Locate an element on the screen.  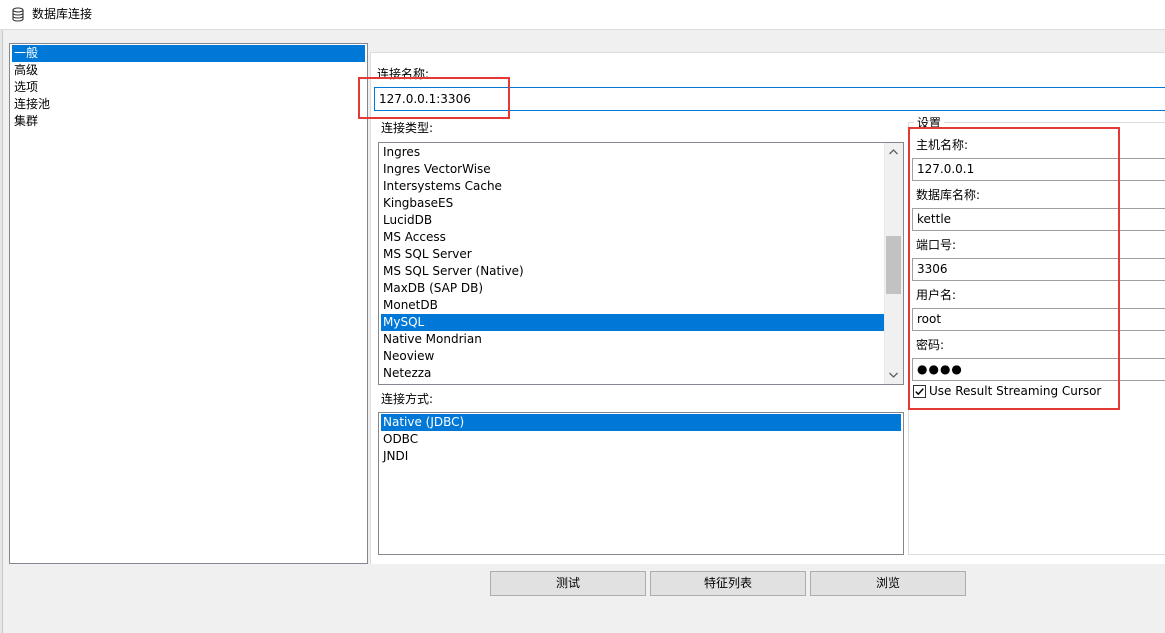
category-pooling: 连接池 is located at coordinates (188, 104).